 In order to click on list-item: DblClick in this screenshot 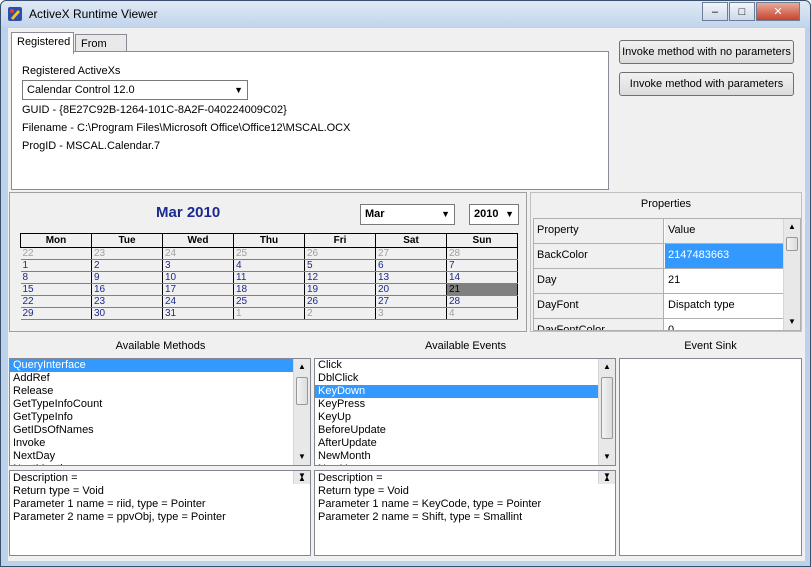, I will do `click(465, 378)`.